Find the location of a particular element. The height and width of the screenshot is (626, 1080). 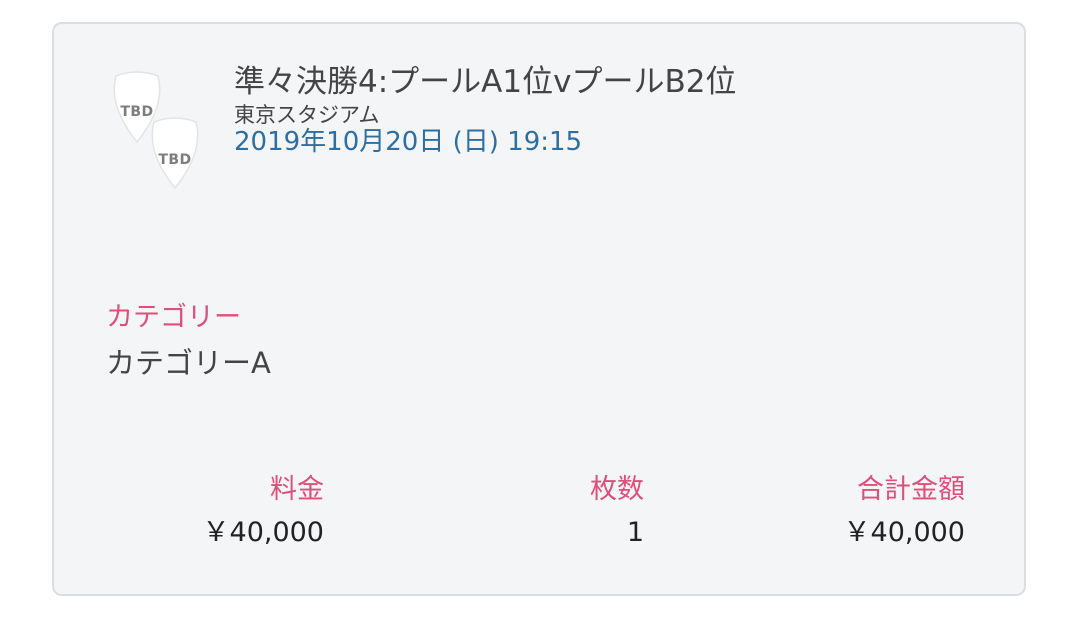

match-datetime: 2019年10月20日 (日) 19:15 is located at coordinates (408, 142).